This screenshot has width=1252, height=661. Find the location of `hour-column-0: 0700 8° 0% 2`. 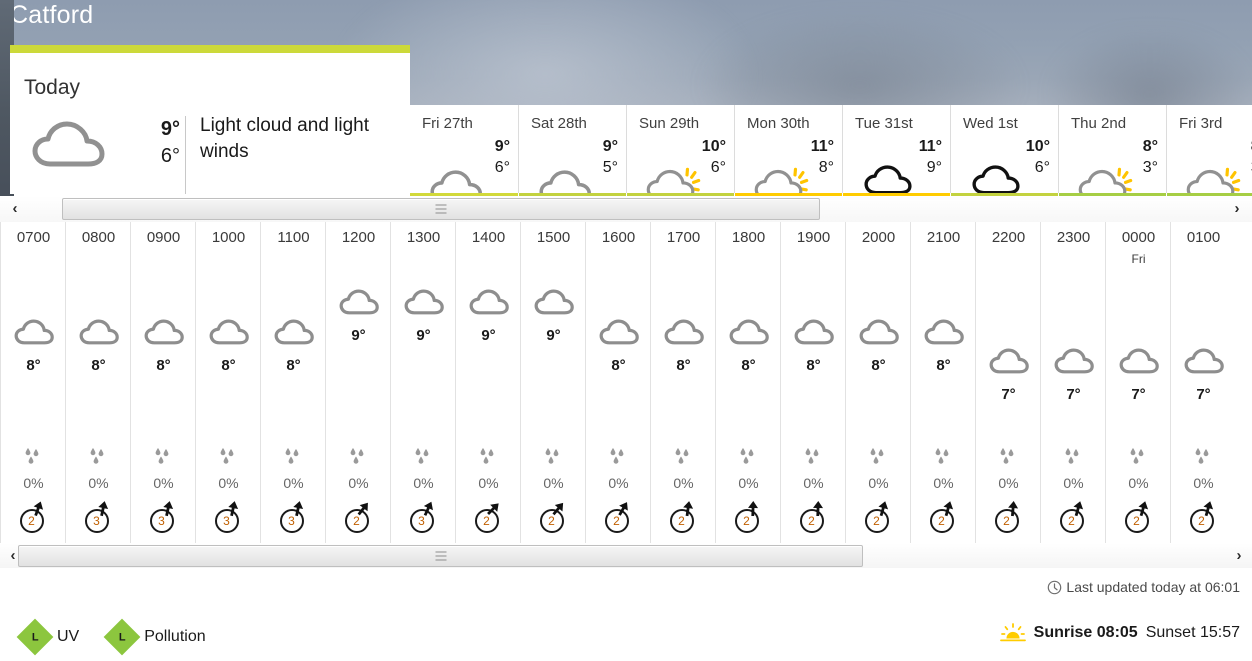

hour-column-0: 0700 8° 0% 2 is located at coordinates (32, 382).